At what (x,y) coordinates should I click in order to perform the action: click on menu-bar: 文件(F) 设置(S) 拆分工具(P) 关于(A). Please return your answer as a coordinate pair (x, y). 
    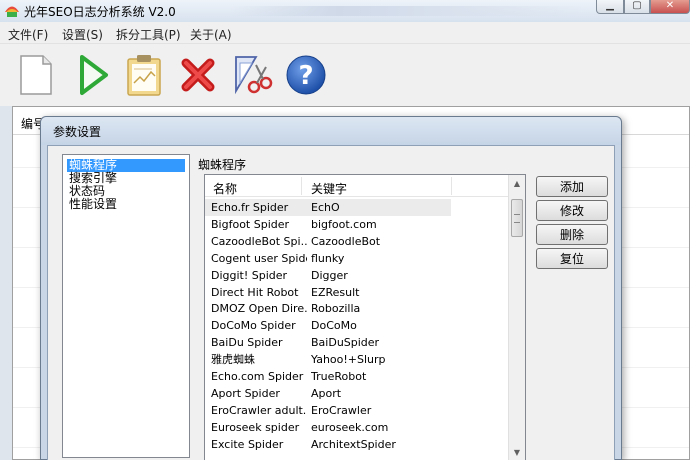
    Looking at the image, I should click on (345, 33).